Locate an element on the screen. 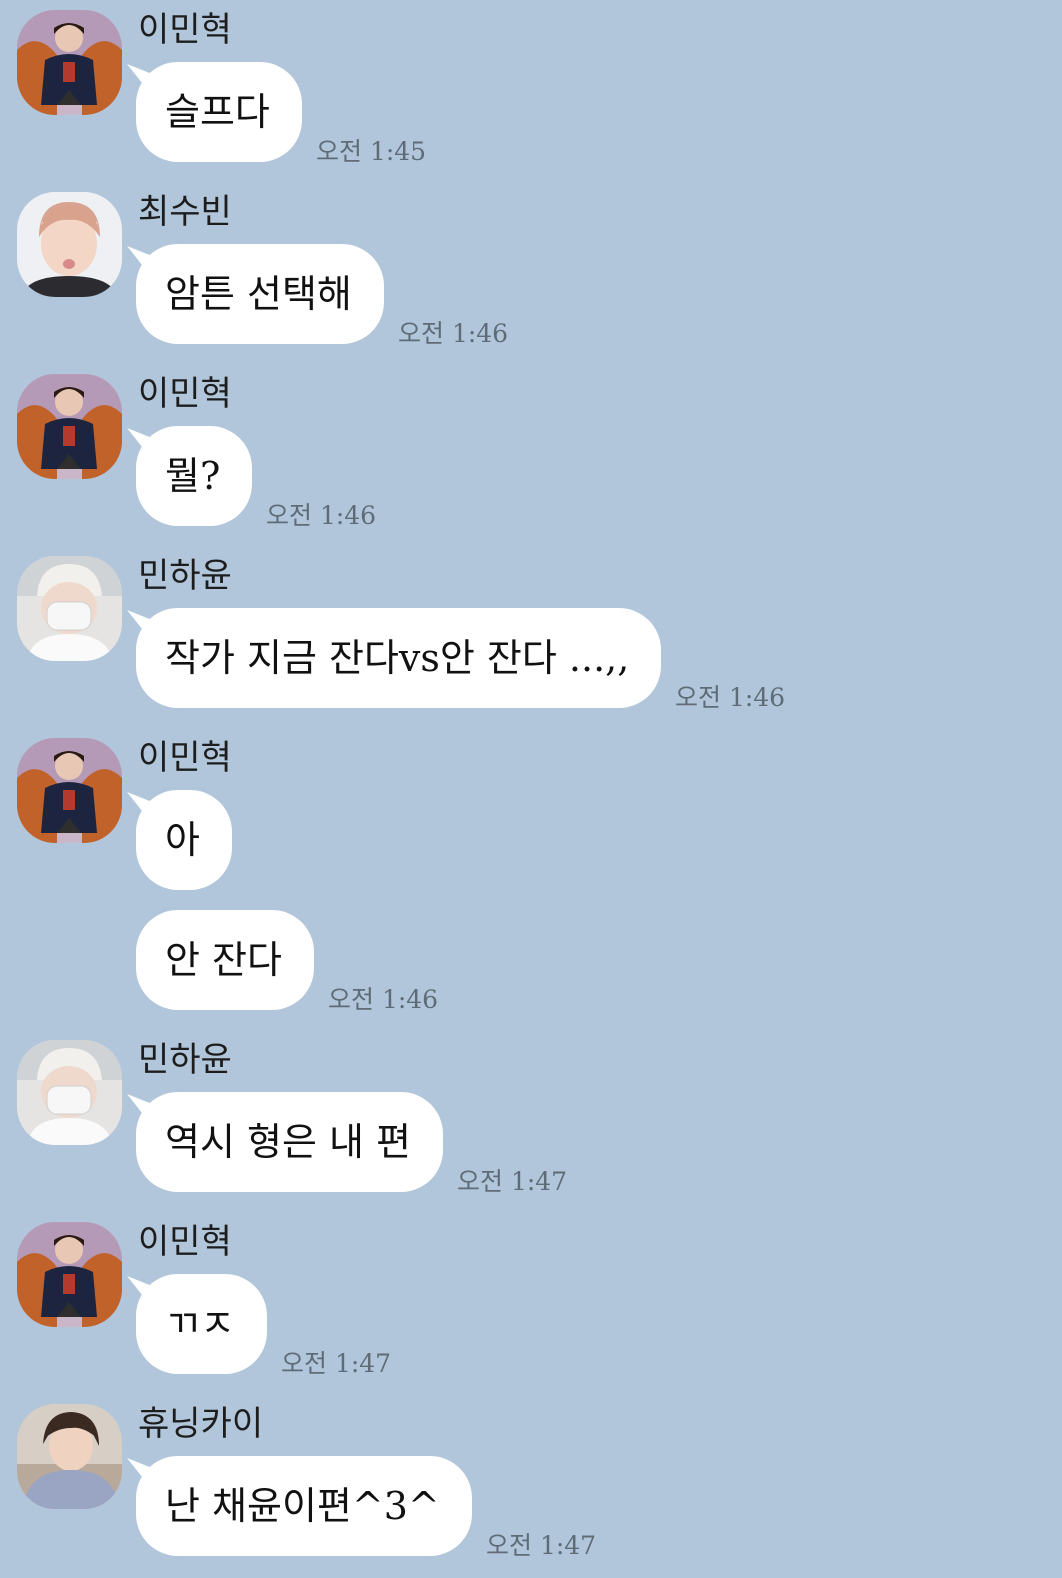  message-bubble: 뭘? is located at coordinates (194, 476).